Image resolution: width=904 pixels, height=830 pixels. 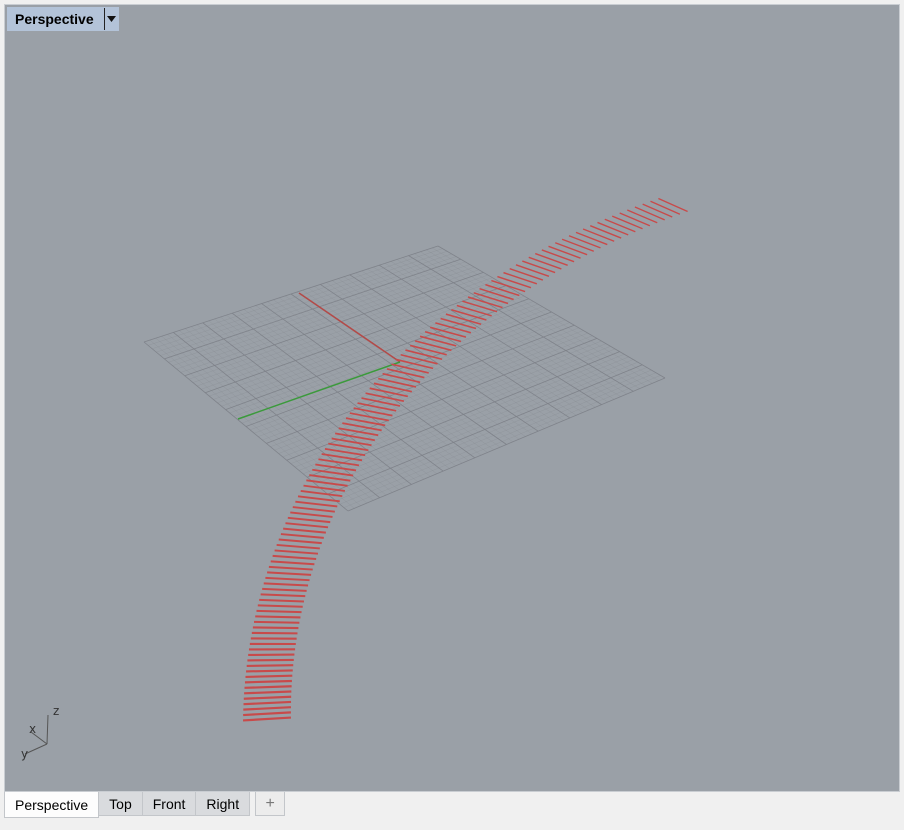 I want to click on axes-y-label: y, so click(x=24, y=754).